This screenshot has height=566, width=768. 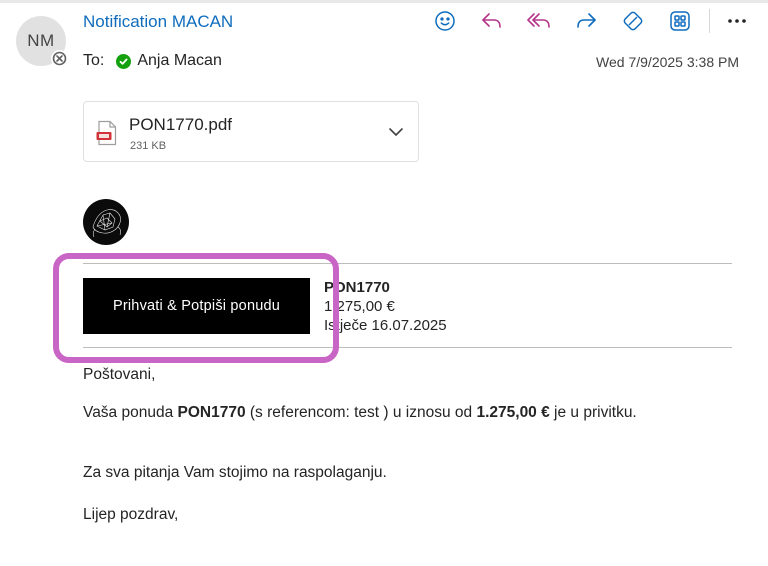 I want to click on offer-number: PON1770, so click(x=357, y=287).